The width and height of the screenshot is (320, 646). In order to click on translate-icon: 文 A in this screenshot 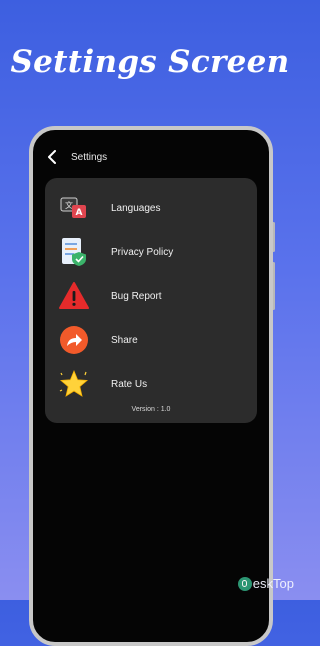, I will do `click(74, 208)`.